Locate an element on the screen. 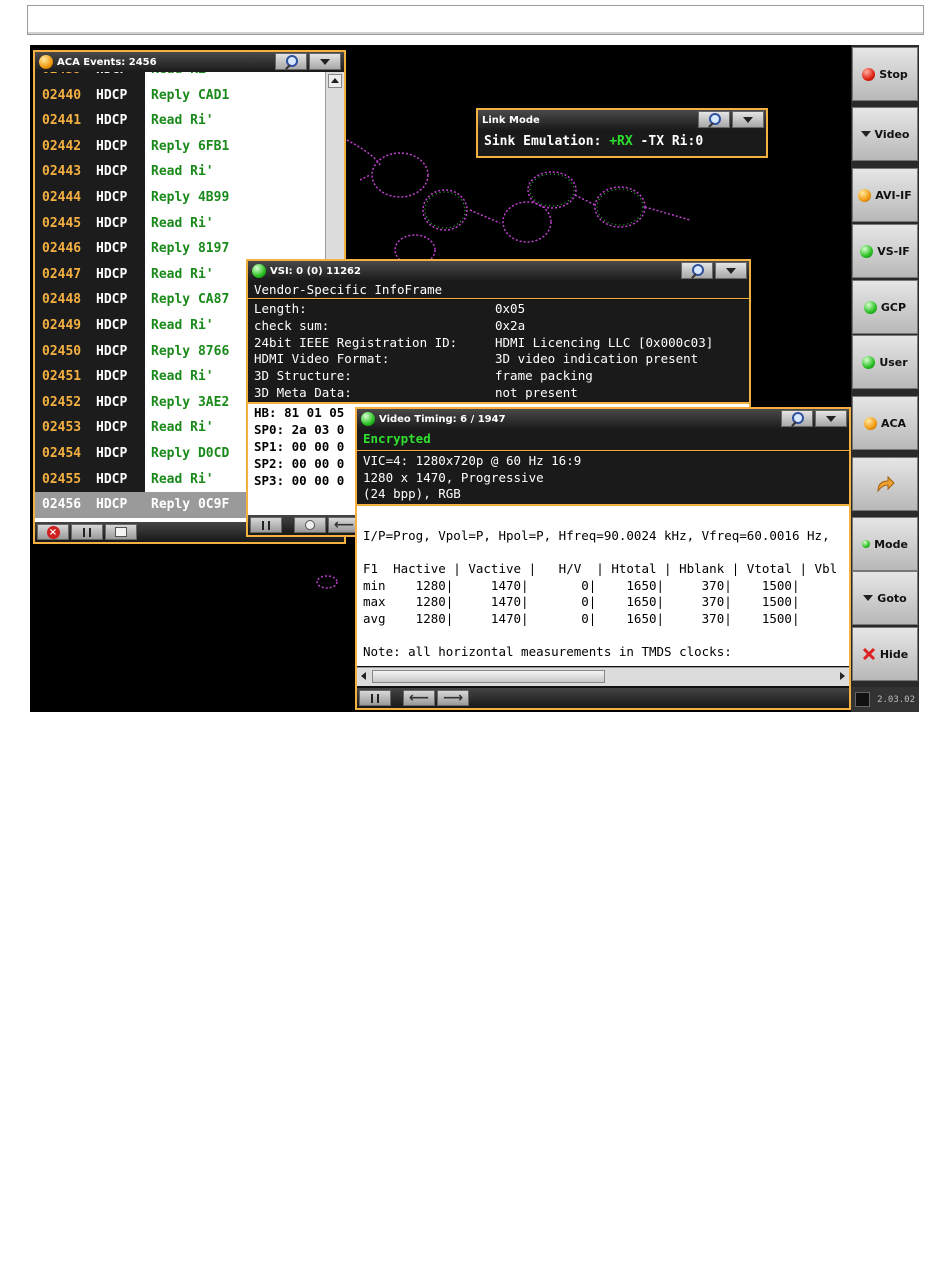 This screenshot has height=1267, width=950. user-button: User is located at coordinates (885, 362).